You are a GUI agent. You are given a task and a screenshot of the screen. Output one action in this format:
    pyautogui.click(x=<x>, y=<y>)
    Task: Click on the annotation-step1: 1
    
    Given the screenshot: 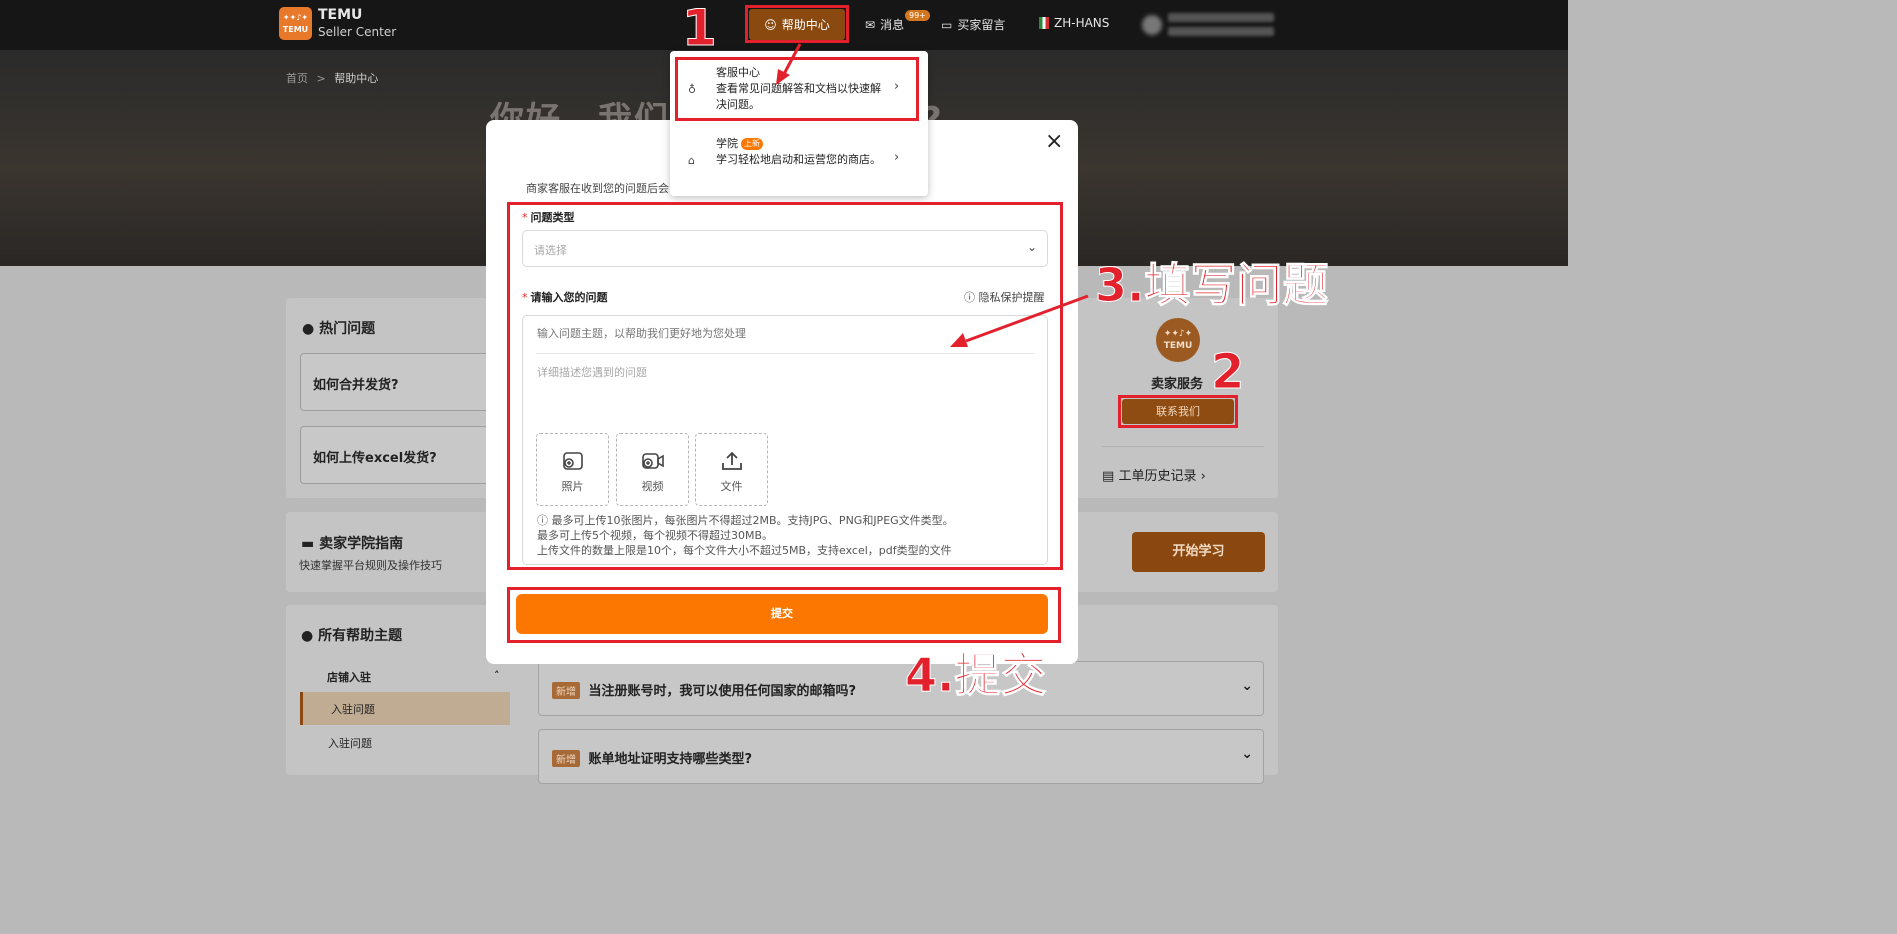 What is the action you would take?
    pyautogui.click(x=700, y=28)
    